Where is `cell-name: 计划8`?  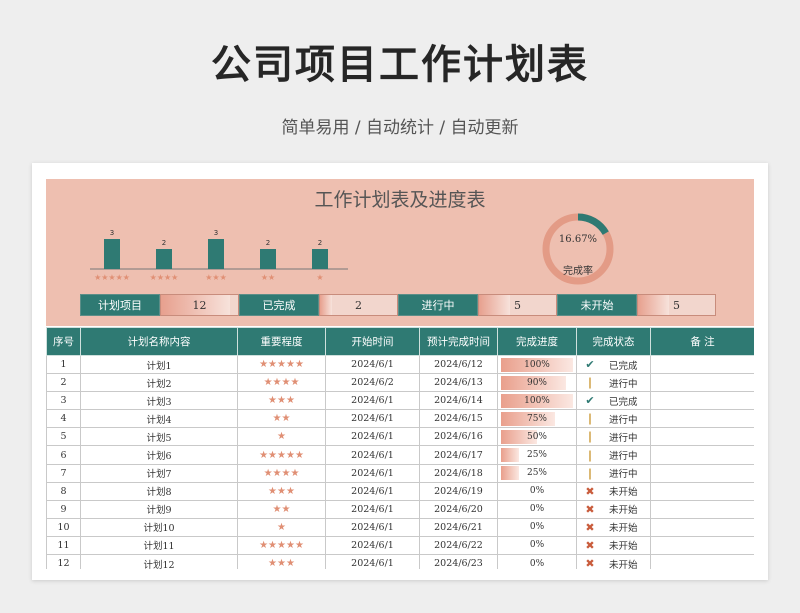
cell-name: 计划8 is located at coordinates (159, 491).